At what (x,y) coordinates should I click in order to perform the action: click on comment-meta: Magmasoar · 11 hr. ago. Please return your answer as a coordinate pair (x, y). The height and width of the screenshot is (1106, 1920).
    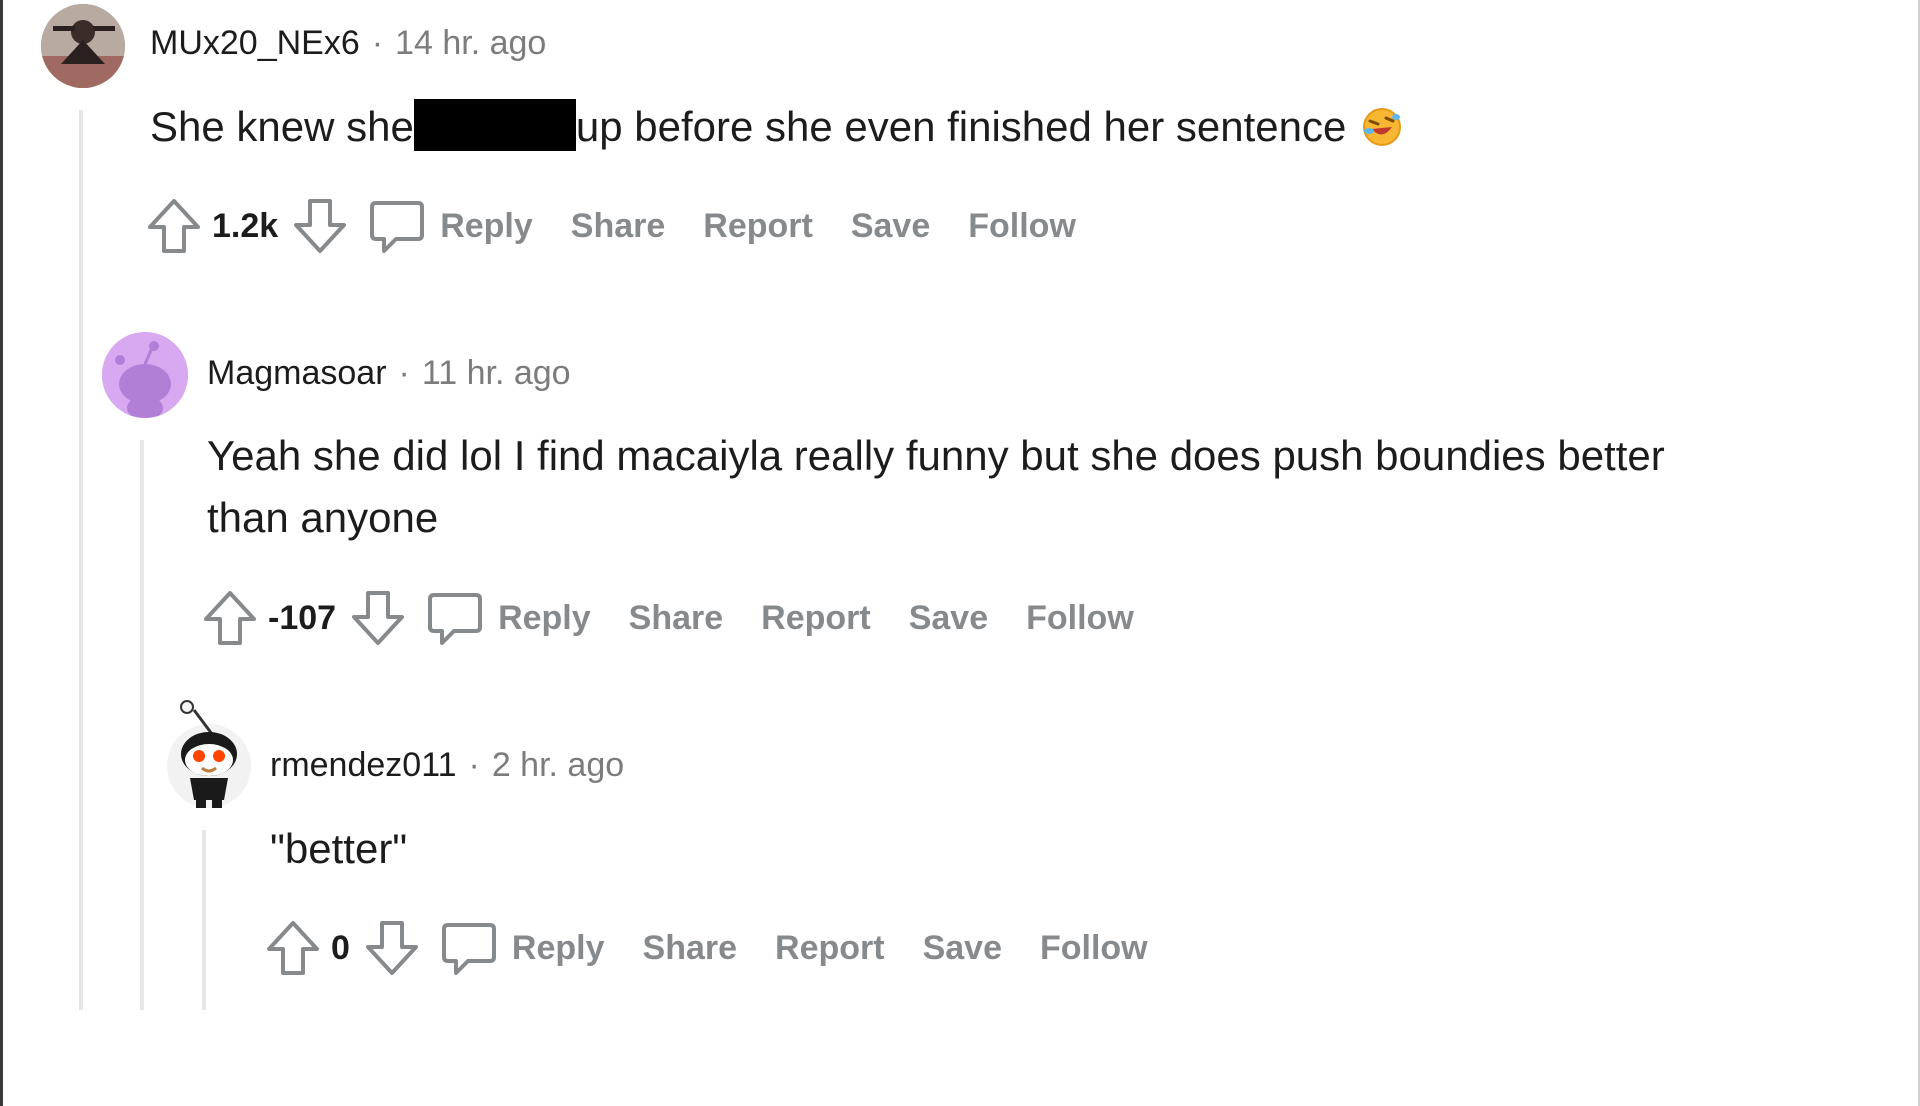
    Looking at the image, I should click on (389, 373).